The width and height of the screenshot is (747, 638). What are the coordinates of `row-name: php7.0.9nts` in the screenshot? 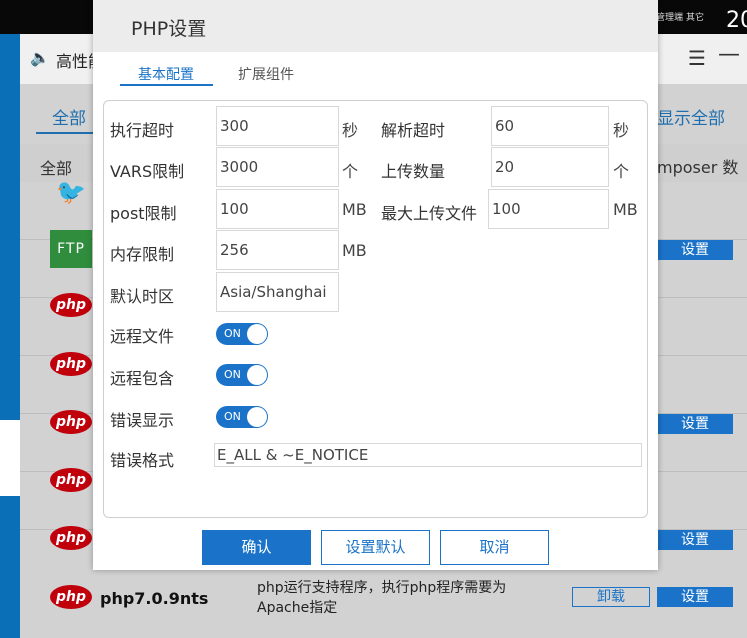 It's located at (154, 598).